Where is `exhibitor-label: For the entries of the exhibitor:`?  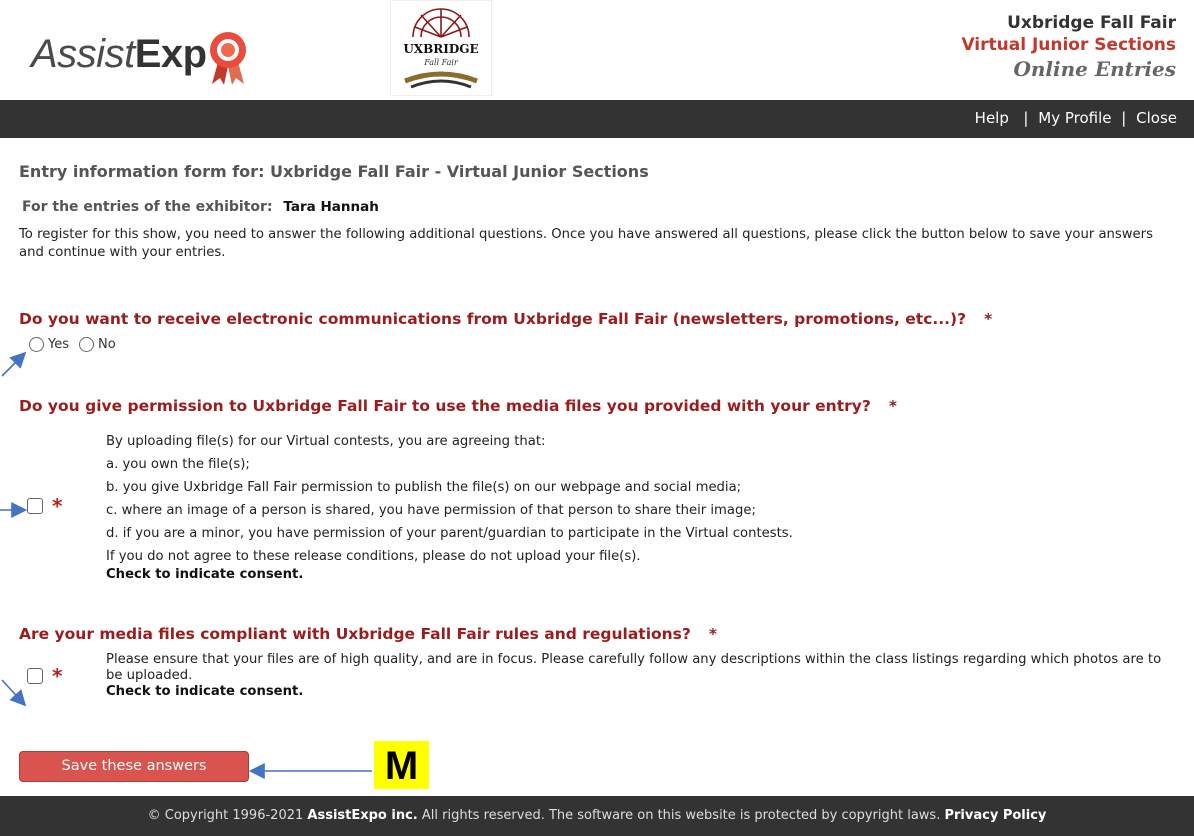 exhibitor-label: For the entries of the exhibitor: is located at coordinates (147, 207).